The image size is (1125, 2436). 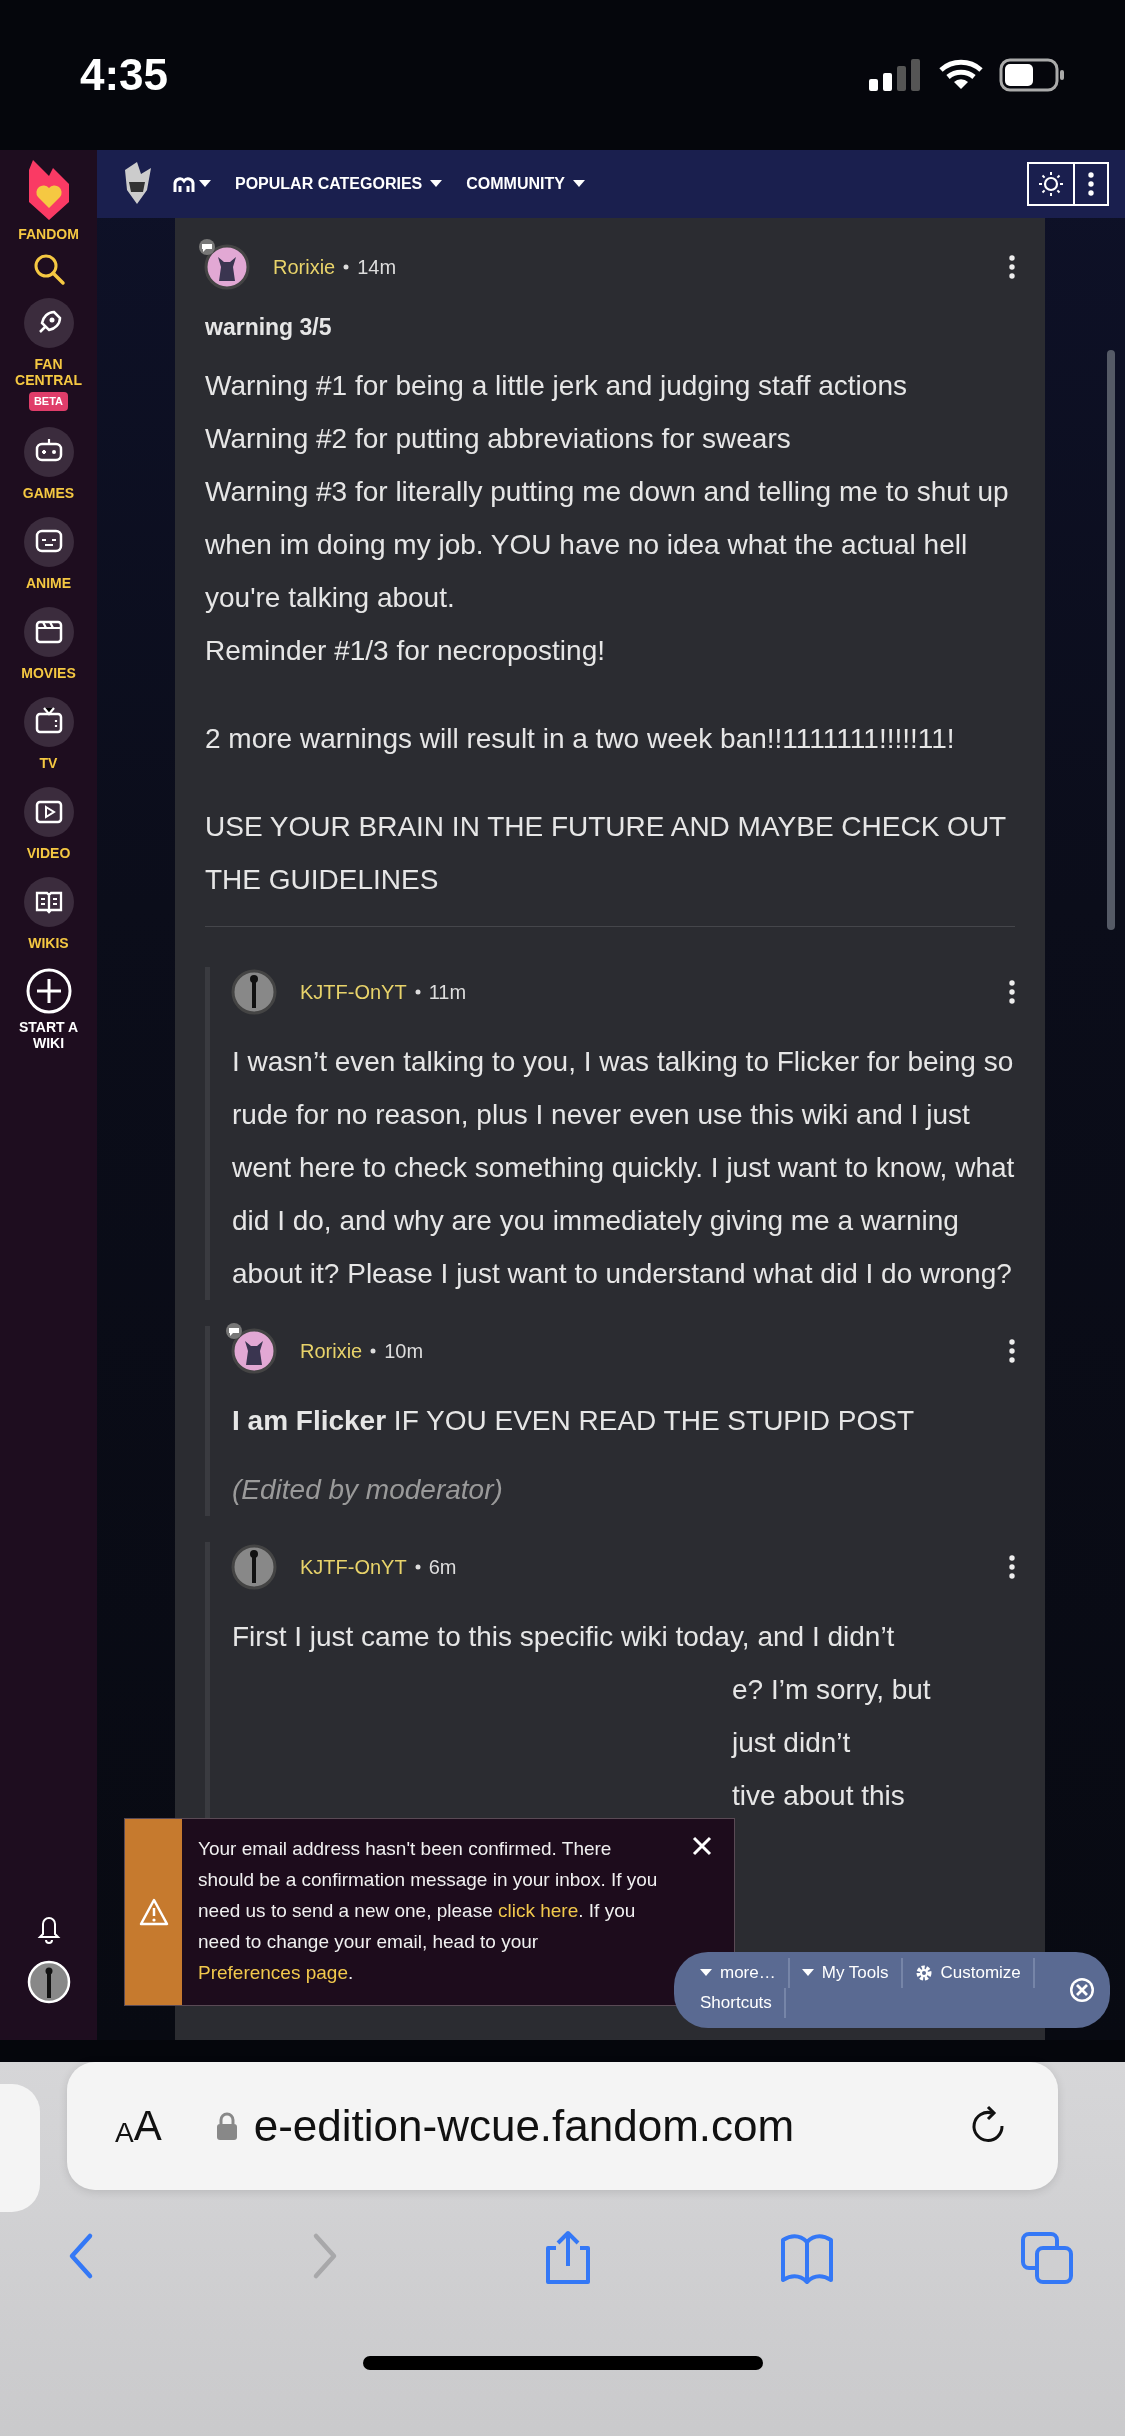 I want to click on comment-text: Reminder #1/3 for necroposting!, so click(x=405, y=650).